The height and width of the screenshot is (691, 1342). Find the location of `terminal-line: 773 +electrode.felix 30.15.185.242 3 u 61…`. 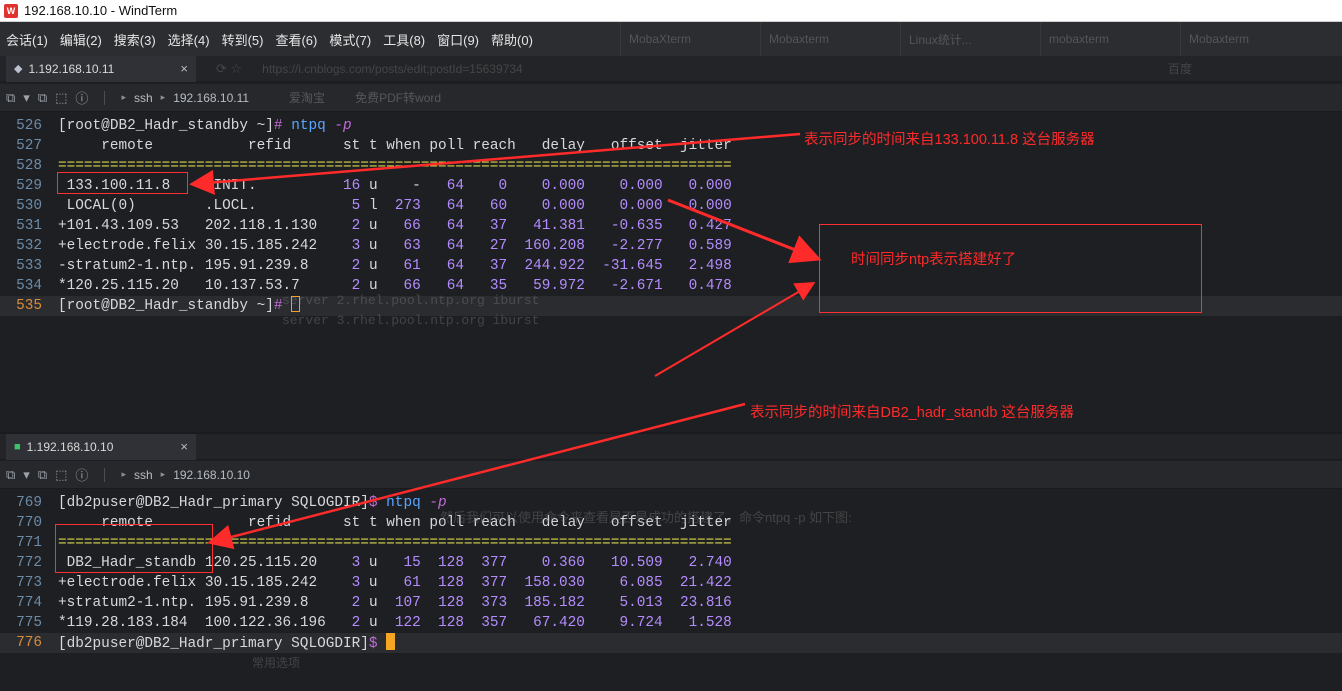

terminal-line: 773 +electrode.felix 30.15.185.242 3 u 61… is located at coordinates (671, 583).